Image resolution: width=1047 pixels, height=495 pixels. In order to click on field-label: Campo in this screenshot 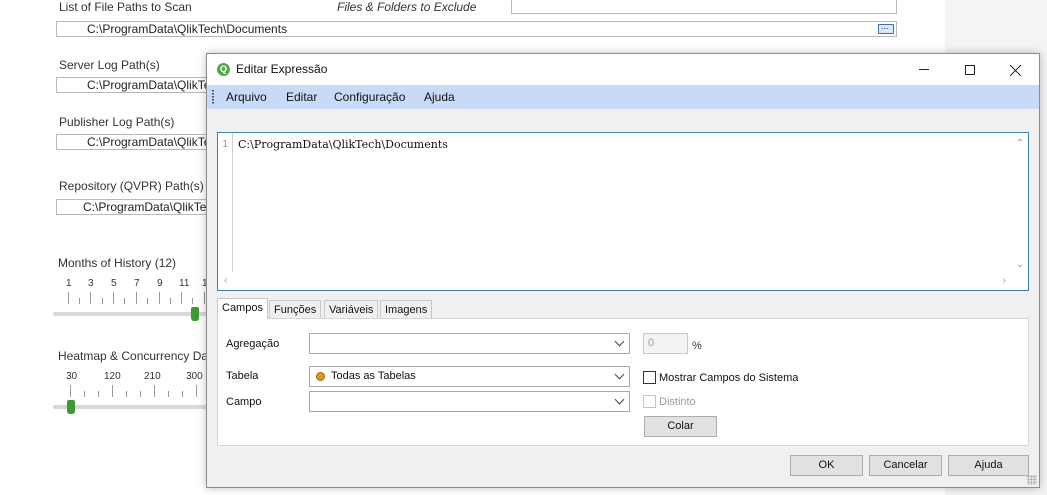, I will do `click(244, 402)`.